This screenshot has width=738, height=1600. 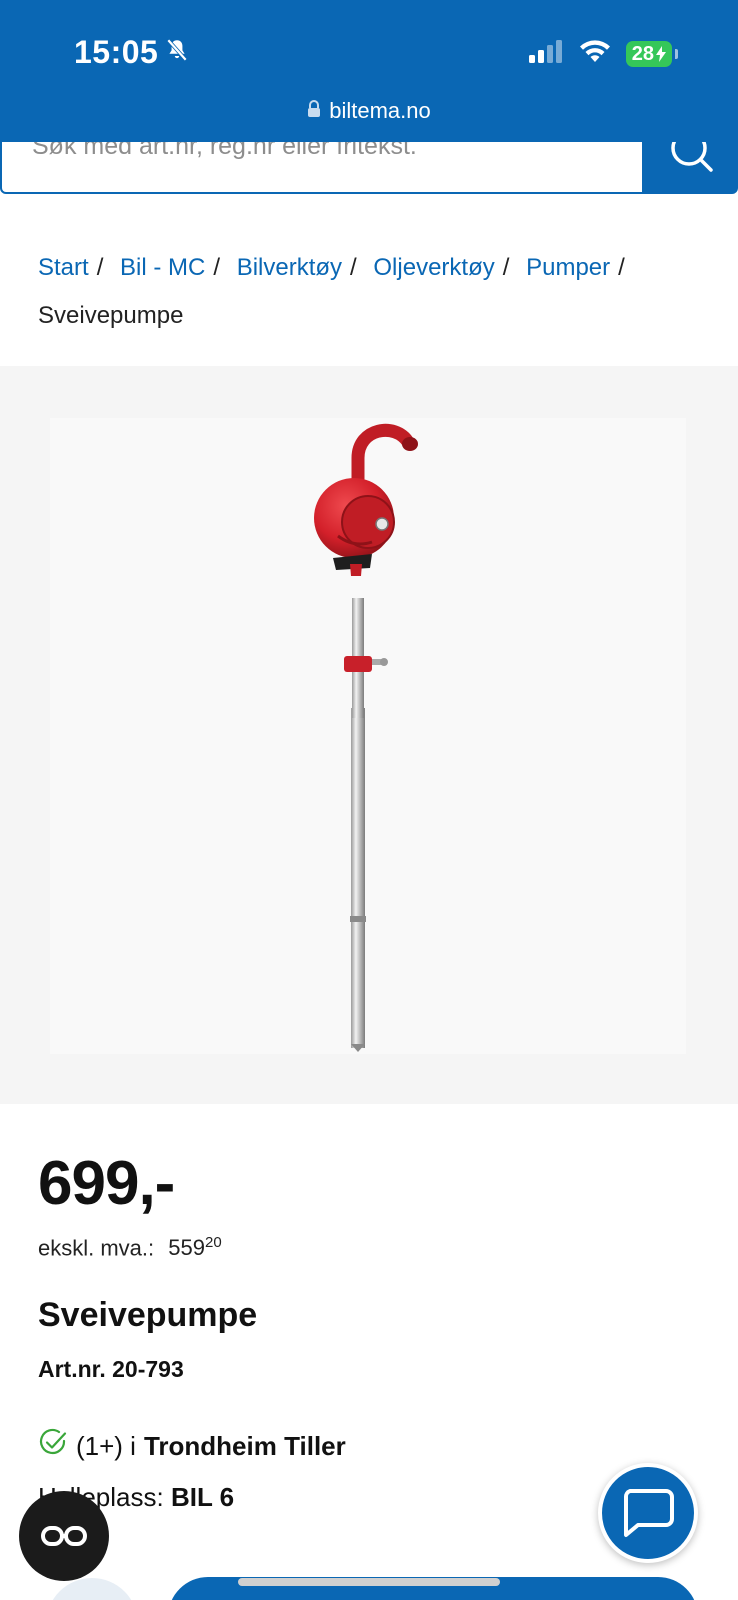 I want to click on shelf-value: BIL 6, so click(x=202, y=1497).